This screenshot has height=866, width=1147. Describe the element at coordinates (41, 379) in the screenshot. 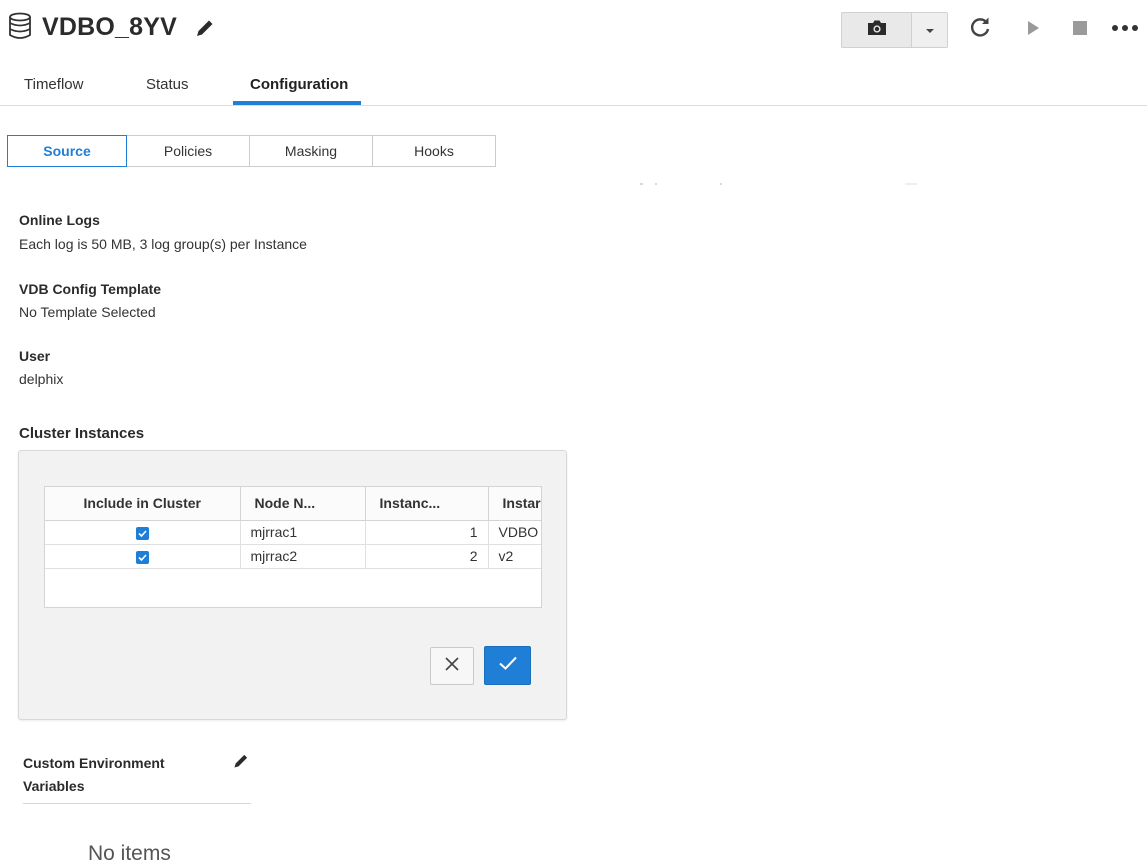

I see `user-value: delphix` at that location.